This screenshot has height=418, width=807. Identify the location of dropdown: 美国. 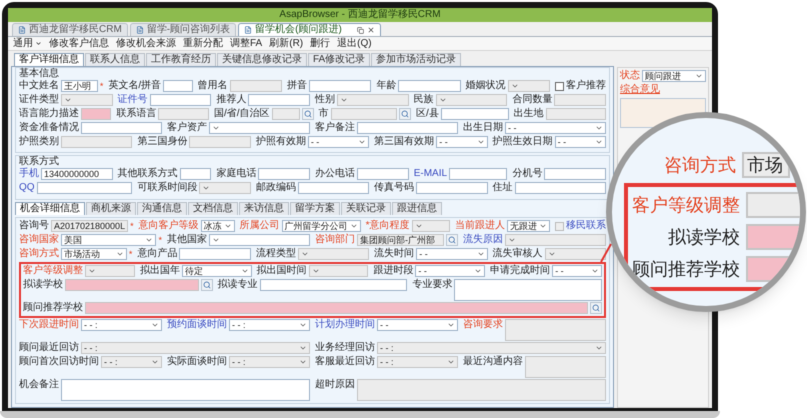
(108, 240).